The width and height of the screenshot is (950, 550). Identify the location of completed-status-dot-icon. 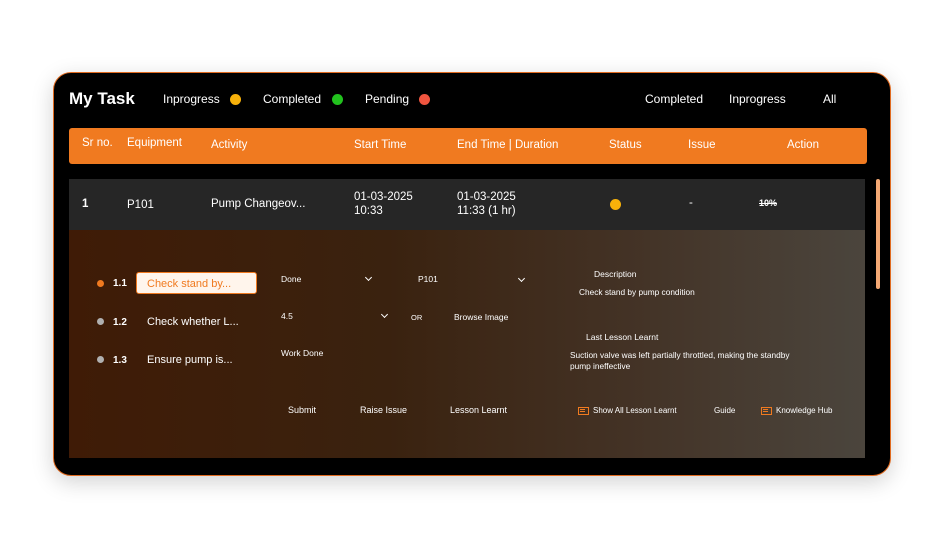
(337, 99).